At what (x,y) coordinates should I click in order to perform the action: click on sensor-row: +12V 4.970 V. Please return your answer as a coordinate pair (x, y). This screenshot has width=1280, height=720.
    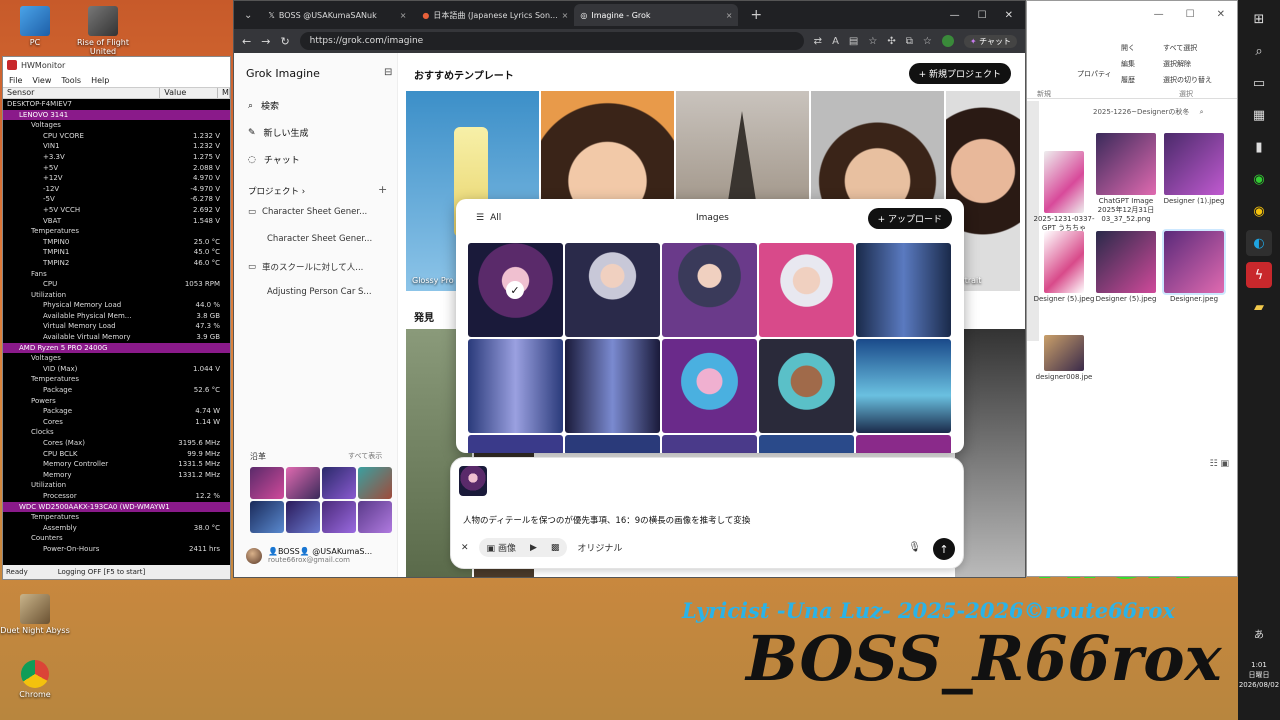
    Looking at the image, I should click on (116, 178).